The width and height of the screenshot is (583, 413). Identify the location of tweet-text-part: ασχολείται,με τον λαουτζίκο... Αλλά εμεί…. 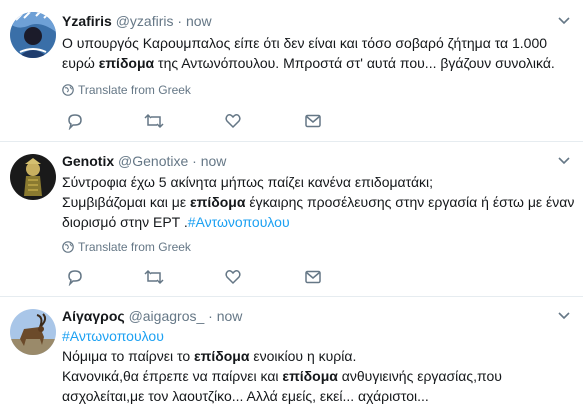
(245, 396).